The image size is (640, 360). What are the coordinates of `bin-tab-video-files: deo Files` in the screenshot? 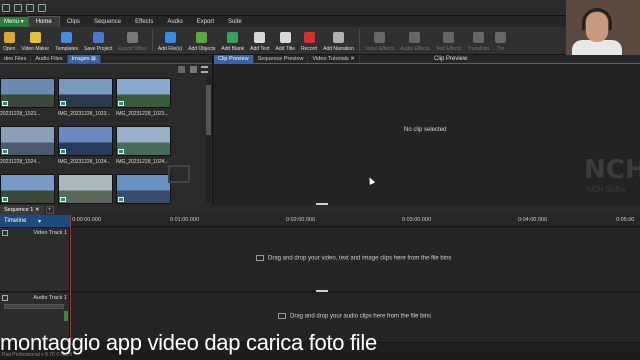 It's located at (16, 59).